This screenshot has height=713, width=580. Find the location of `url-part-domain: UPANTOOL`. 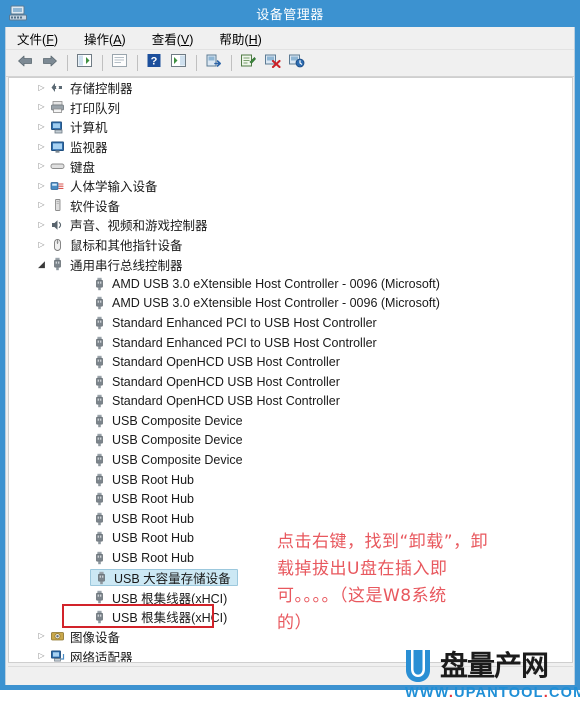

url-part-domain: UPANTOOL is located at coordinates (499, 693).